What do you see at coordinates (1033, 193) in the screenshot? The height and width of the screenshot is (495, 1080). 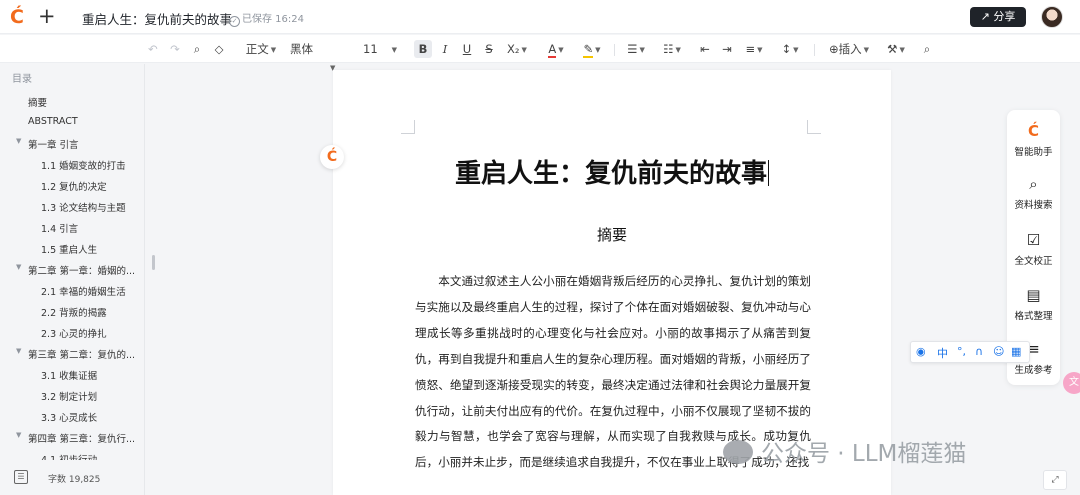 I see `material-search-button: ⌕ 资料搜索` at bounding box center [1033, 193].